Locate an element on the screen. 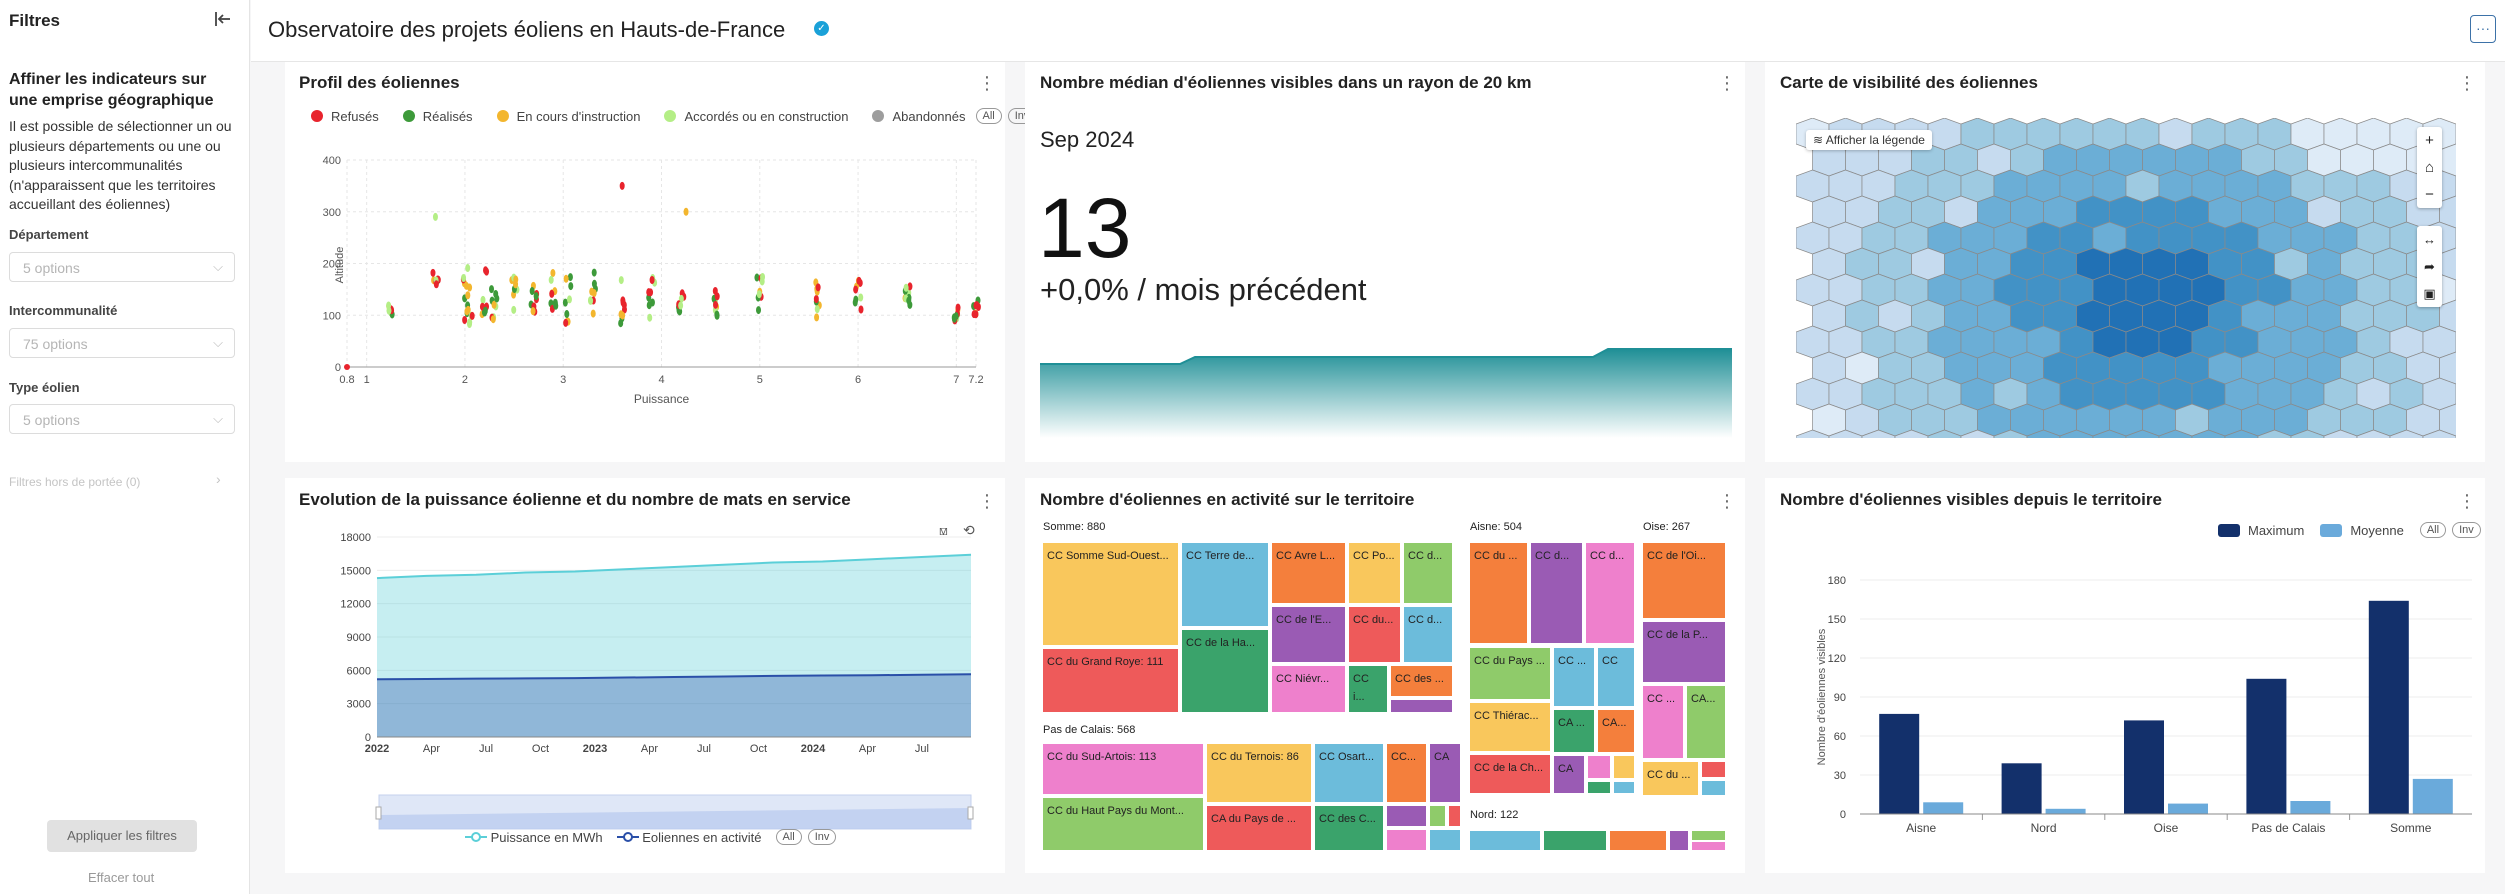  scatter-point is located at coordinates (532, 291).